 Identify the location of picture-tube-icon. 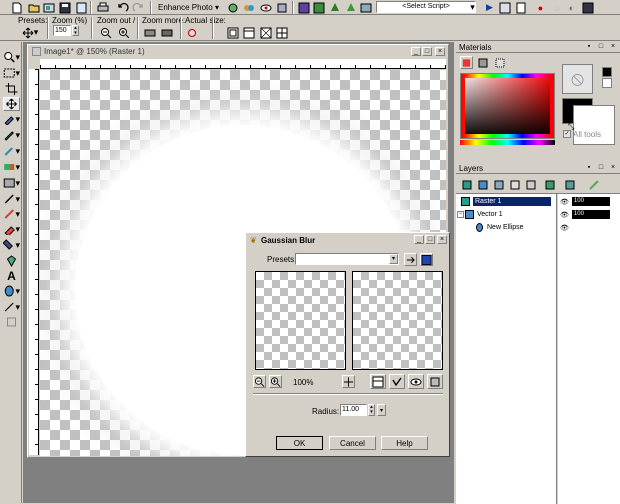
(11, 261).